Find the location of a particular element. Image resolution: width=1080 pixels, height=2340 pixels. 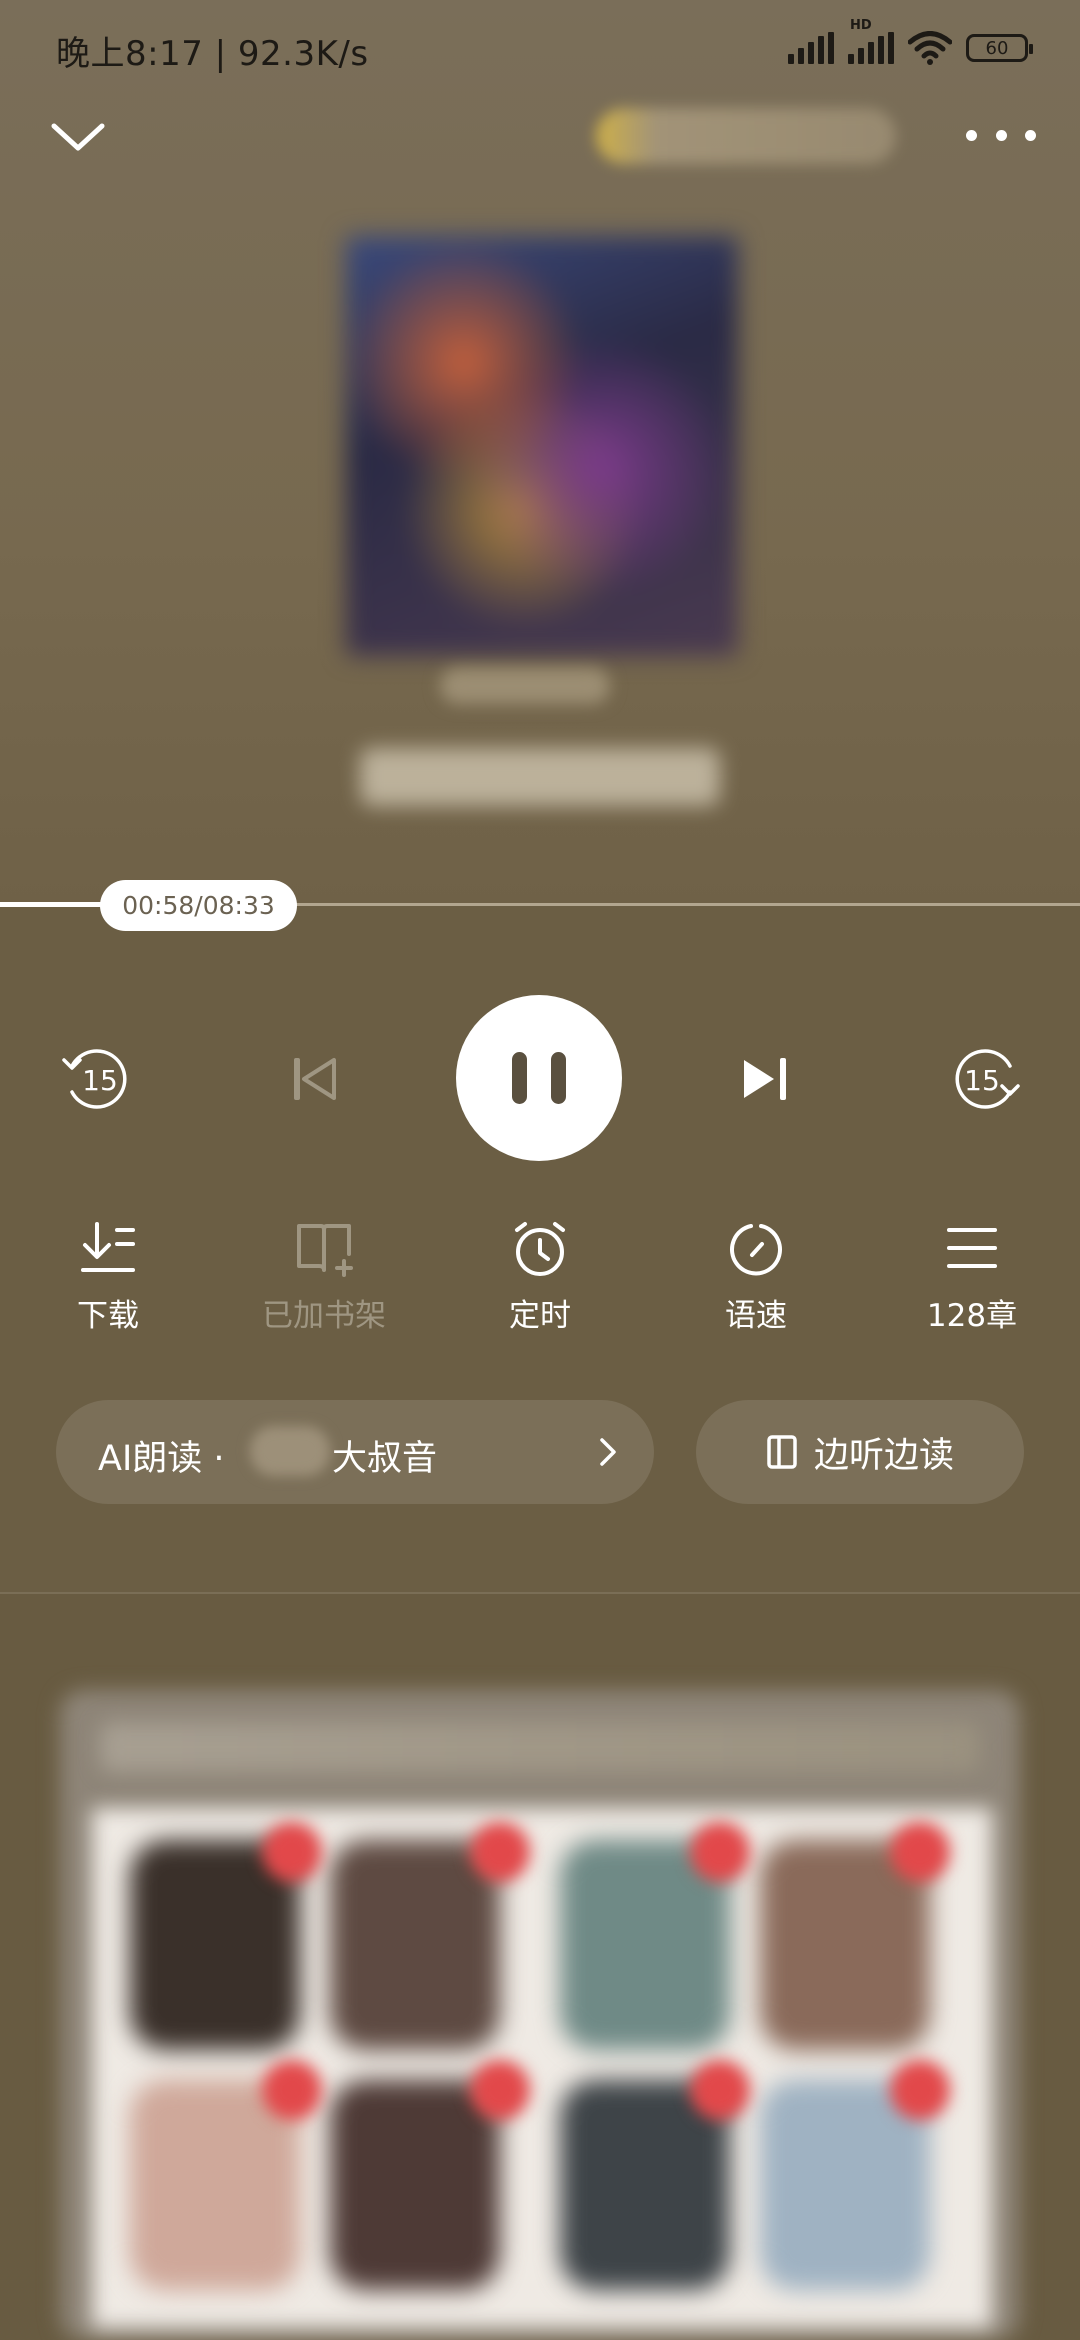

forward-15-icon: 15 is located at coordinates (987, 1079).